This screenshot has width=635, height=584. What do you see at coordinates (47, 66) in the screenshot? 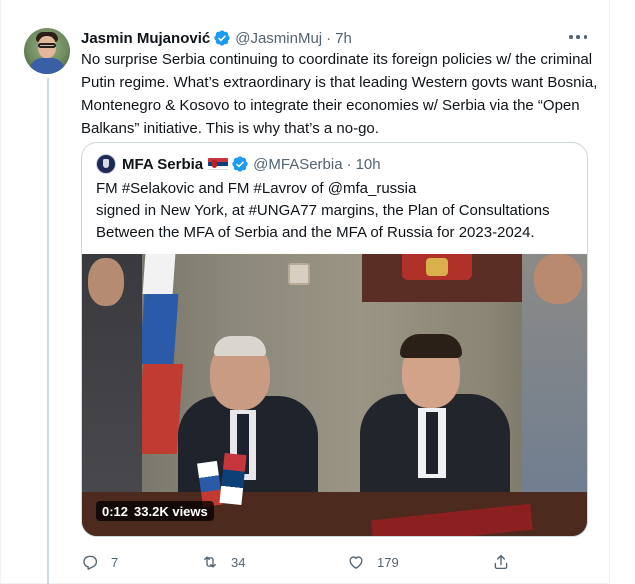
I see `avatar-shirt` at bounding box center [47, 66].